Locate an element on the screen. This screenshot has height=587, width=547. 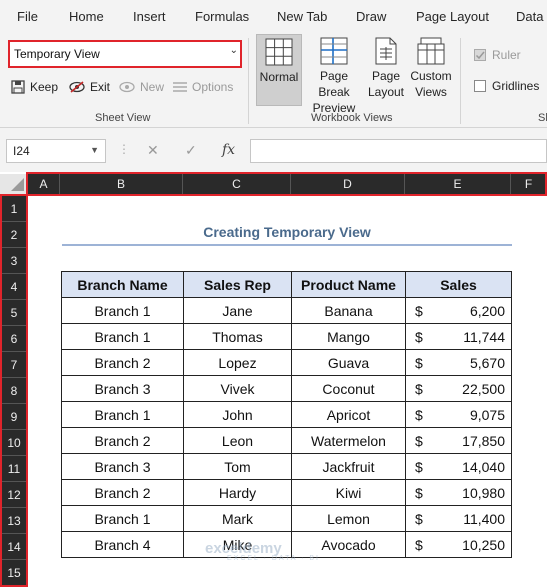
insert-function-icon: fx is located at coordinates (228, 150).